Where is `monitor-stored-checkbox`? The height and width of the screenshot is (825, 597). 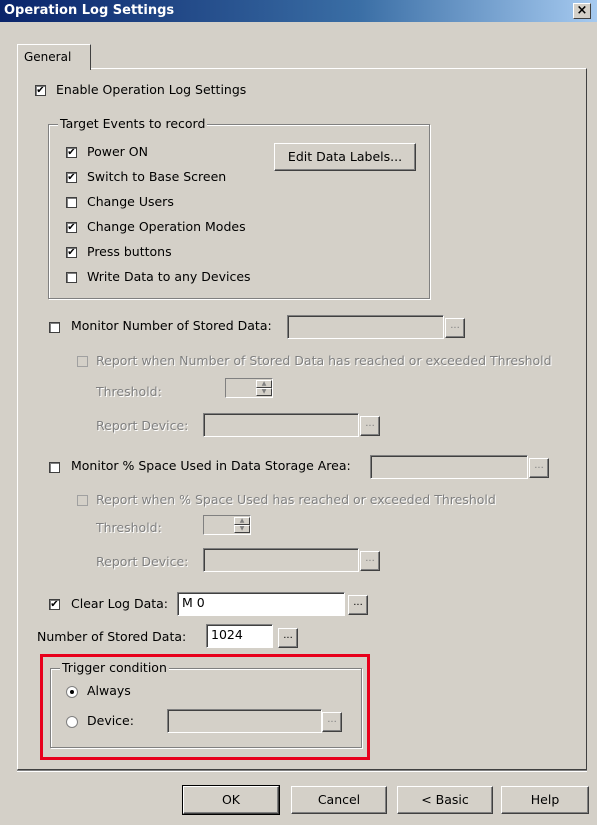
monitor-stored-checkbox is located at coordinates (54, 327).